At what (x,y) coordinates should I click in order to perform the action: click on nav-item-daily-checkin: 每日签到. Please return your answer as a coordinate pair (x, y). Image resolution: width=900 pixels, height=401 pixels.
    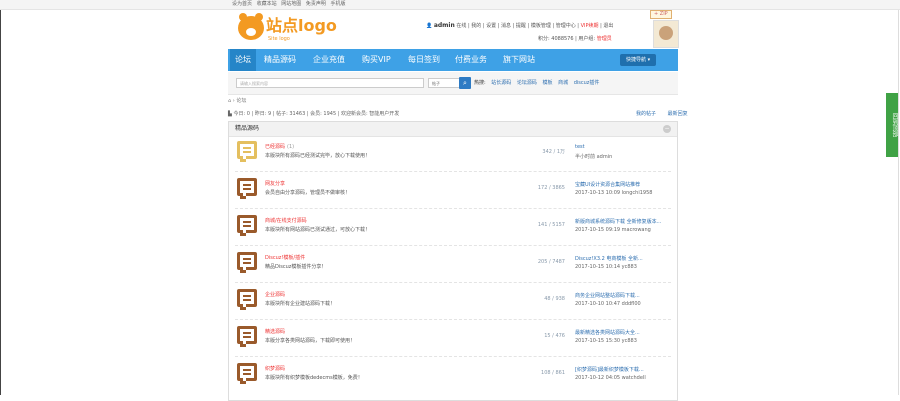
    Looking at the image, I should click on (424, 60).